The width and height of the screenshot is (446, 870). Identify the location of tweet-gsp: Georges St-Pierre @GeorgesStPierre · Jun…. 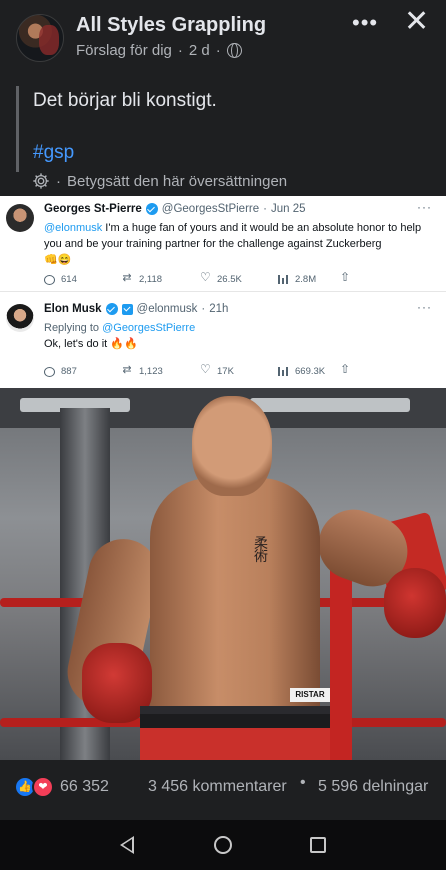
(223, 244).